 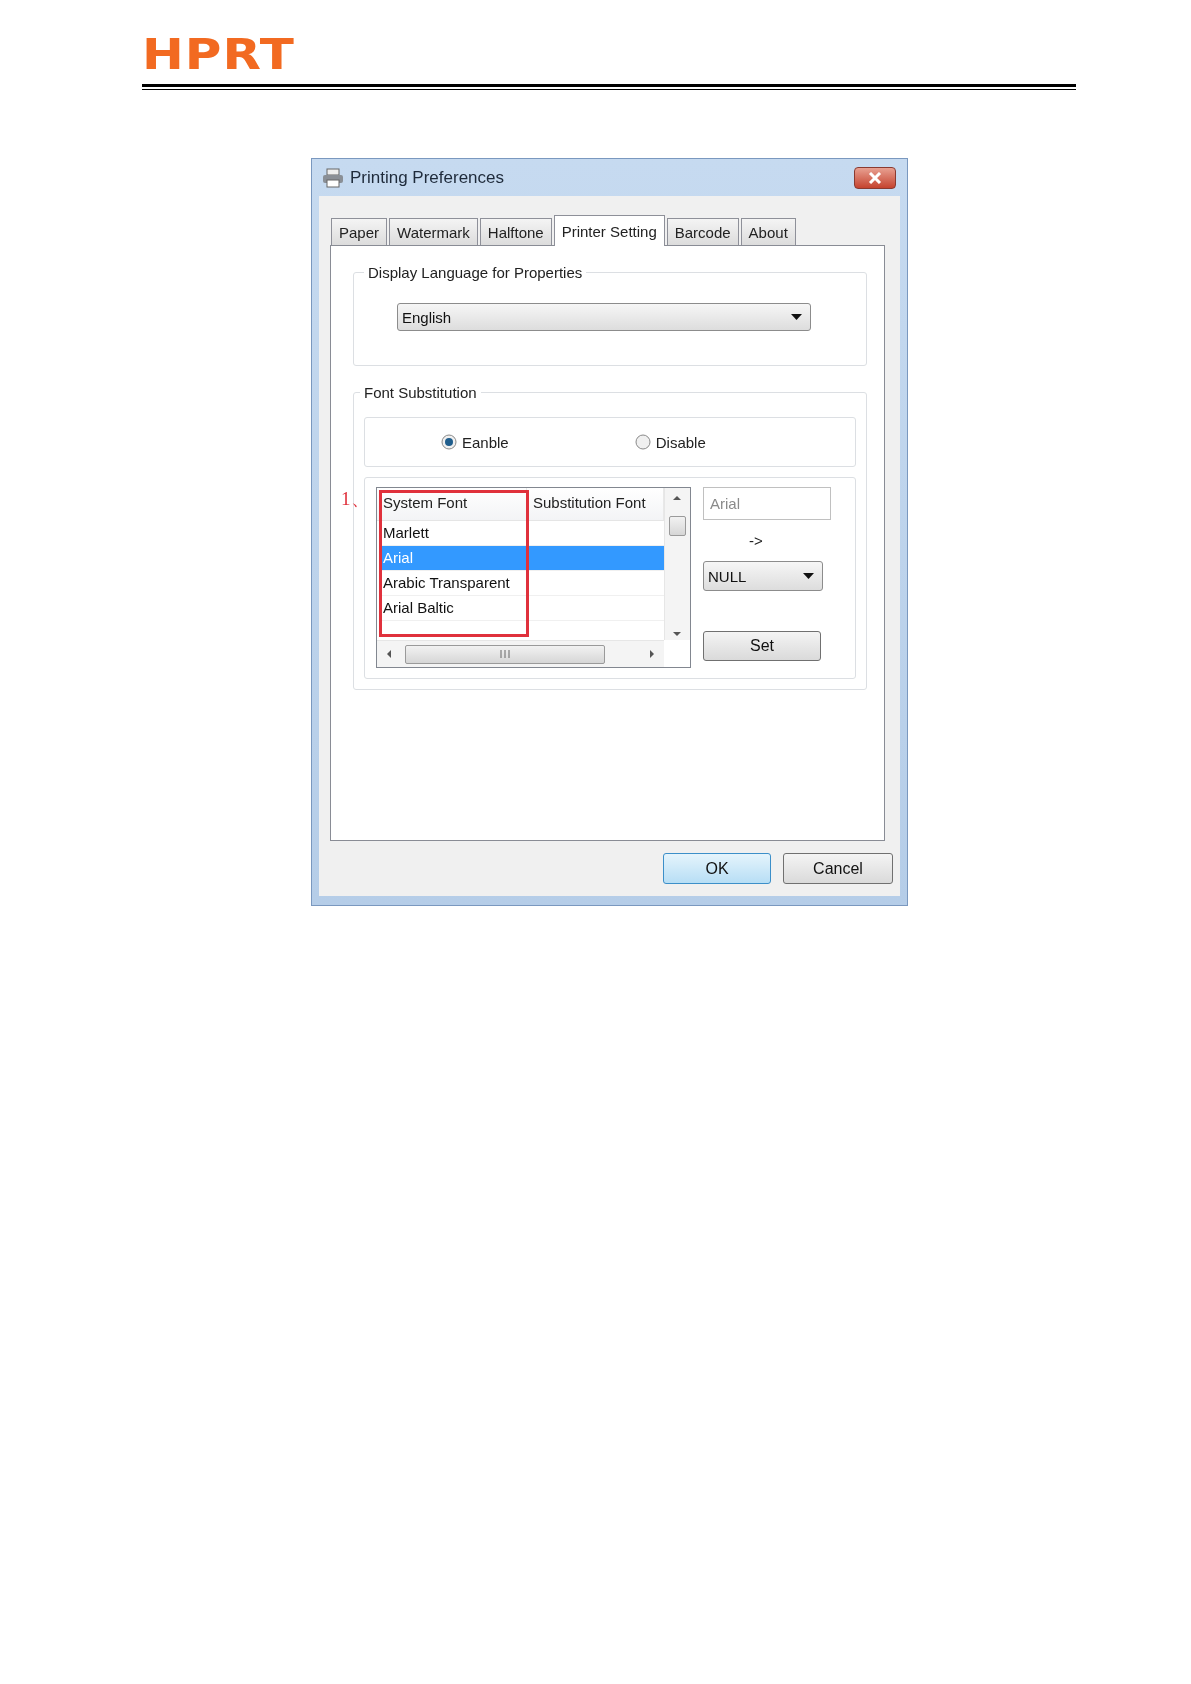 What do you see at coordinates (702, 231) in the screenshot?
I see `tab: Barcode` at bounding box center [702, 231].